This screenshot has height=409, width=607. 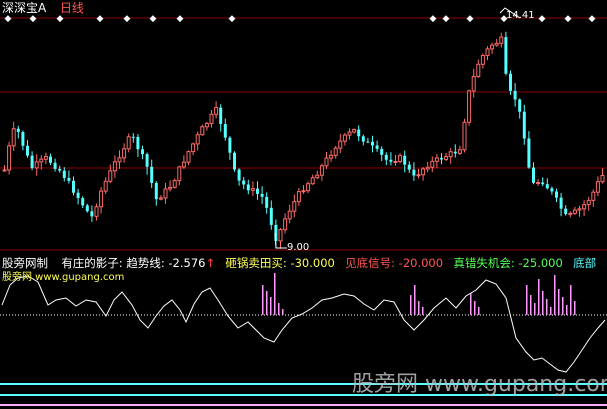 I want to click on legend-item-cuoshi-value: -25.000, so click(x=540, y=263).